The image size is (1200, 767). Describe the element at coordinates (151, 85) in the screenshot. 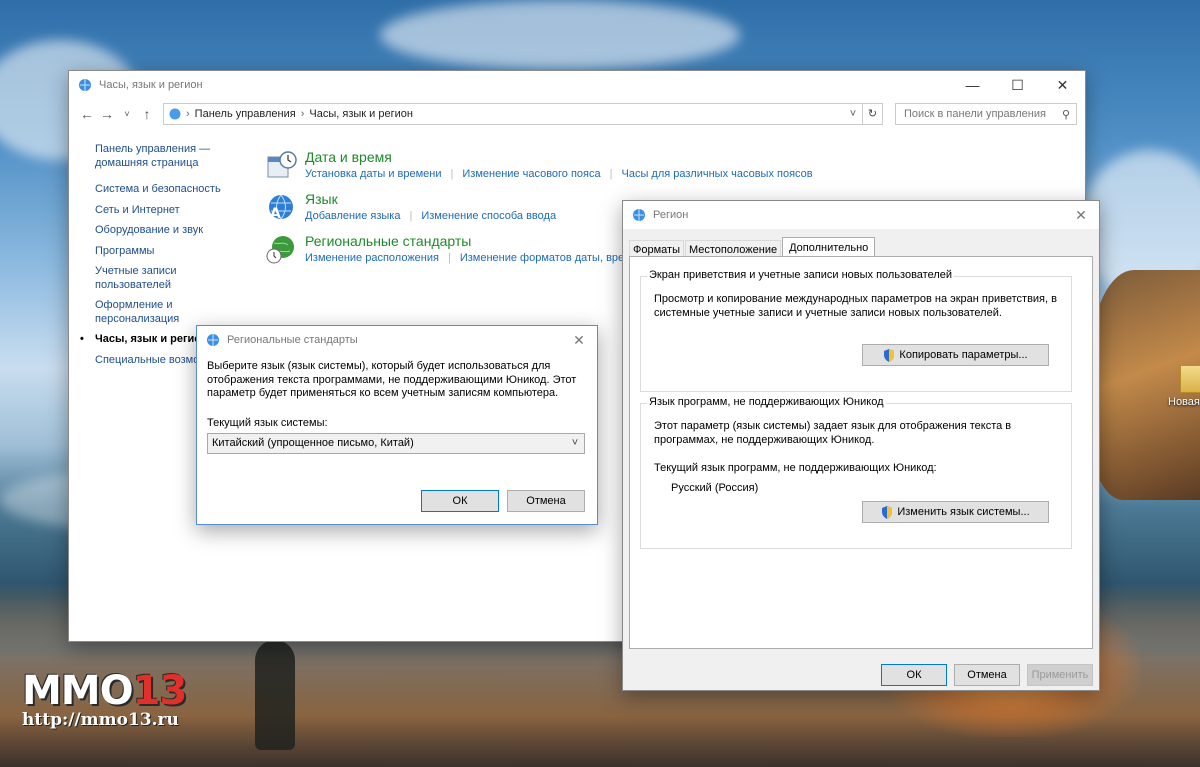

I see `window-title: Часы, язык и регион` at that location.